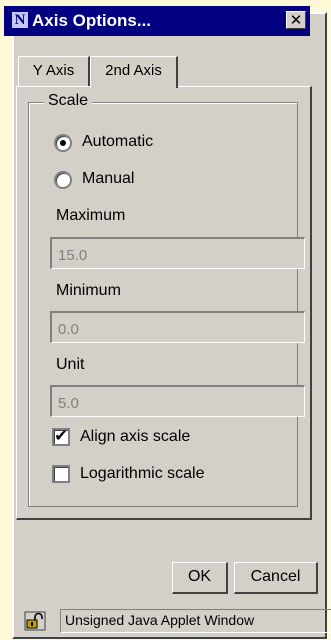  I want to click on radio-selected-dot, so click(63, 143).